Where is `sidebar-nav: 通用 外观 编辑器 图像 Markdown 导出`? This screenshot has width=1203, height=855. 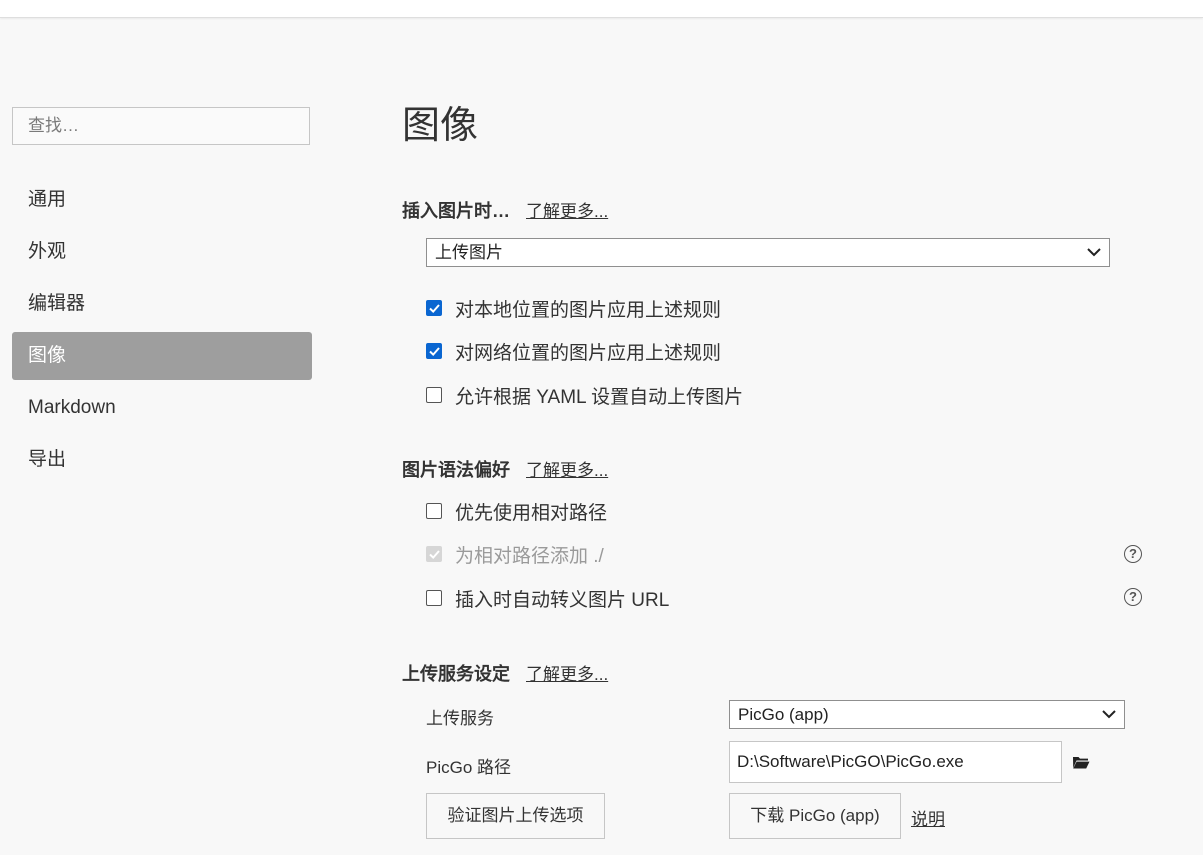 sidebar-nav: 通用 外观 编辑器 图像 Markdown 导出 is located at coordinates (162, 332).